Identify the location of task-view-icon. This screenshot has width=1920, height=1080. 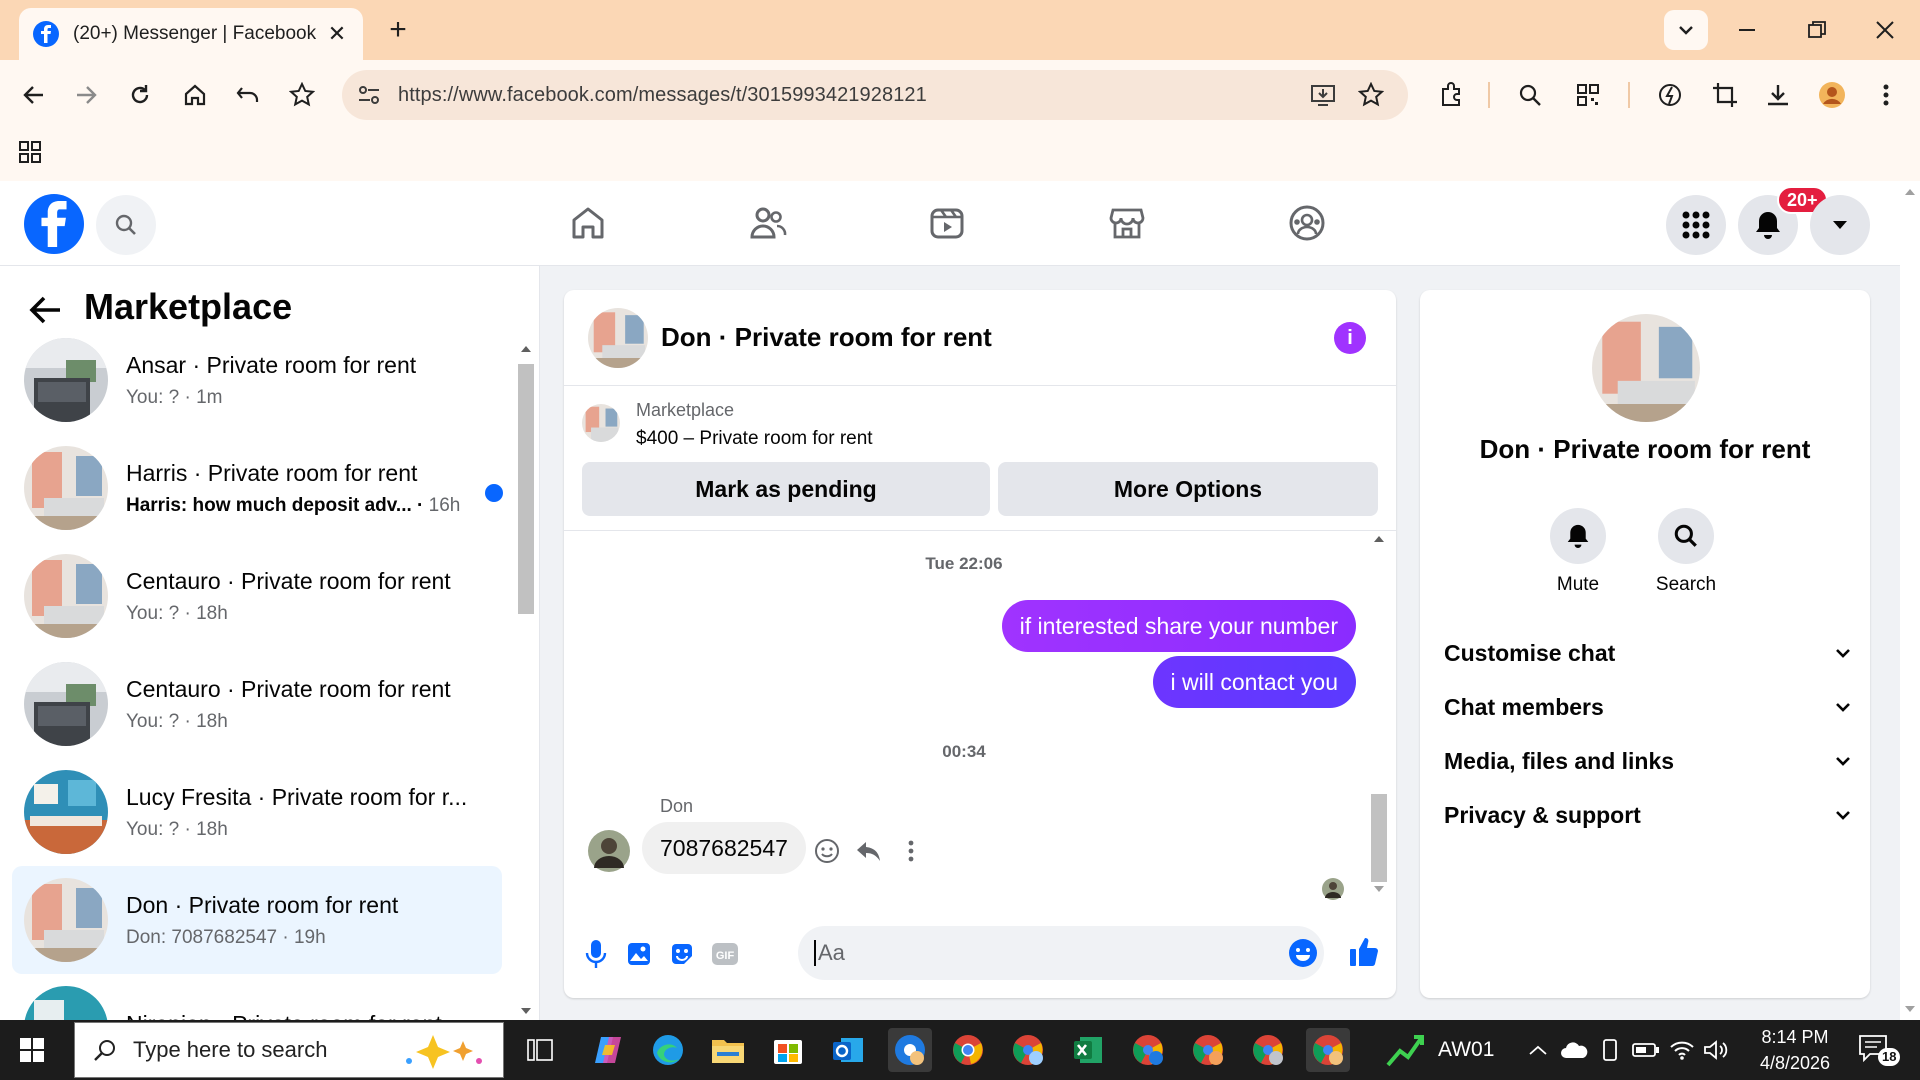
(540, 1050).